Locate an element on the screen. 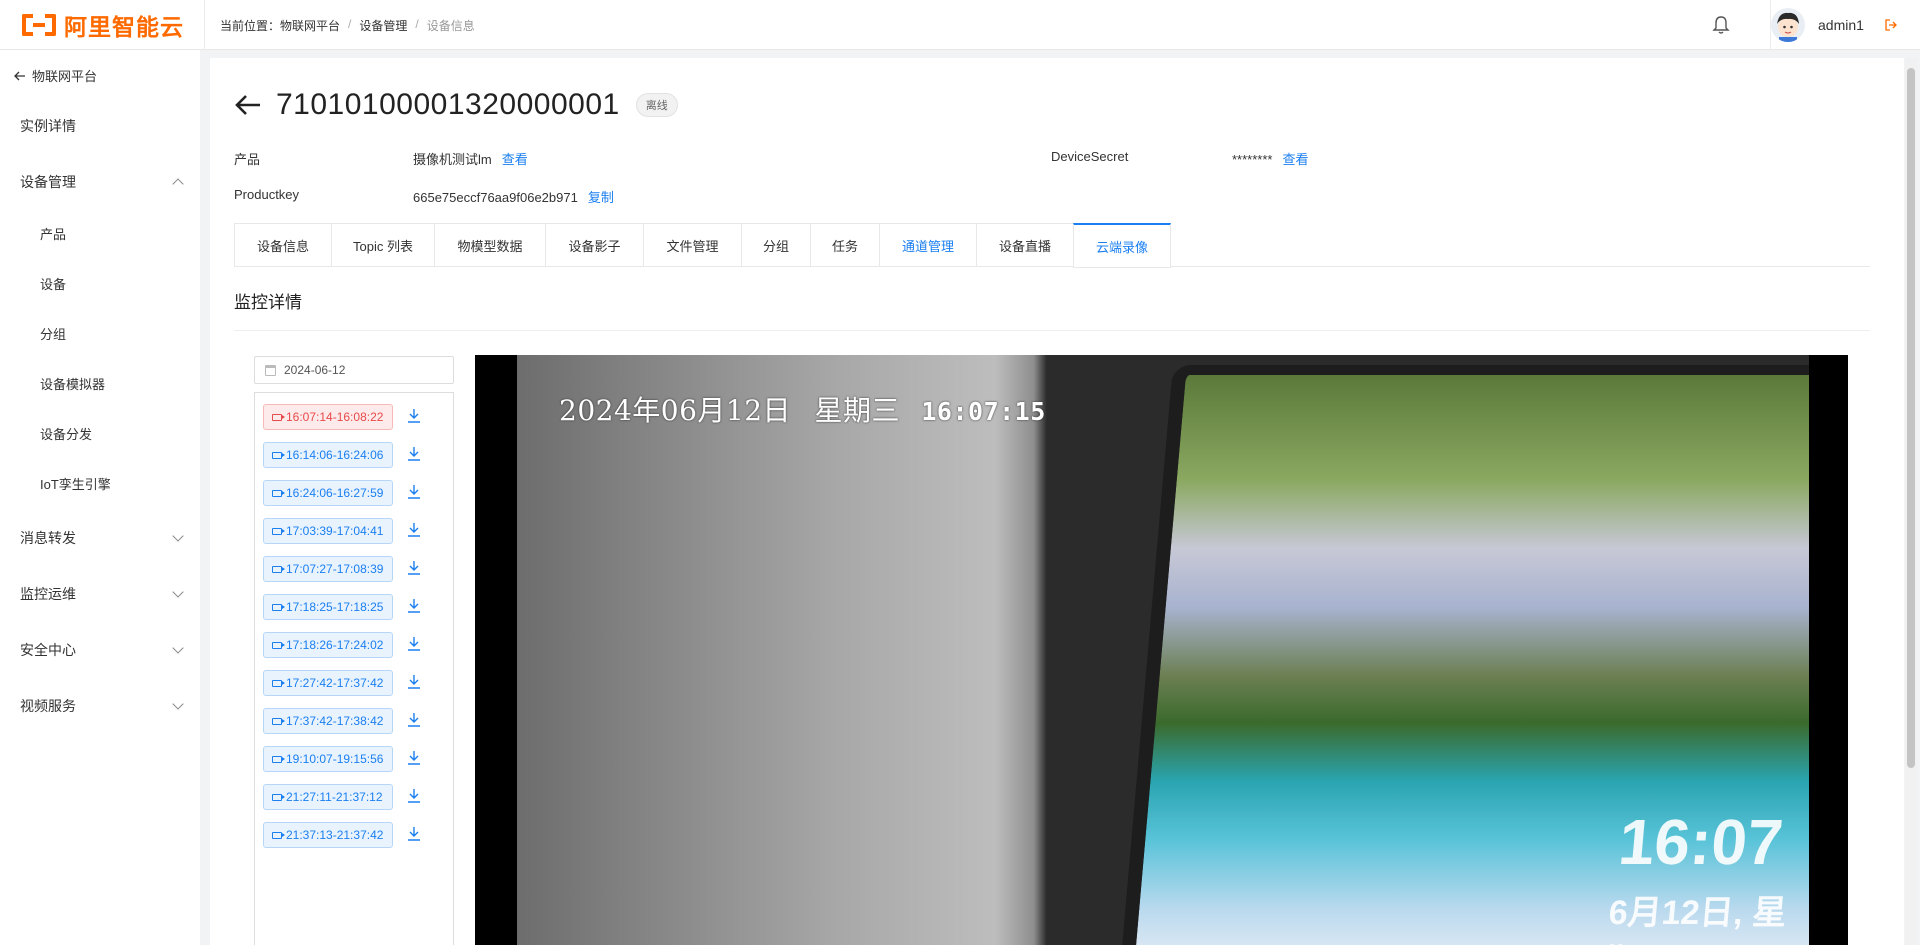 The height and width of the screenshot is (945, 1920). recording-item-selected: 16:07:14-16:08:22 is located at coordinates (328, 417).